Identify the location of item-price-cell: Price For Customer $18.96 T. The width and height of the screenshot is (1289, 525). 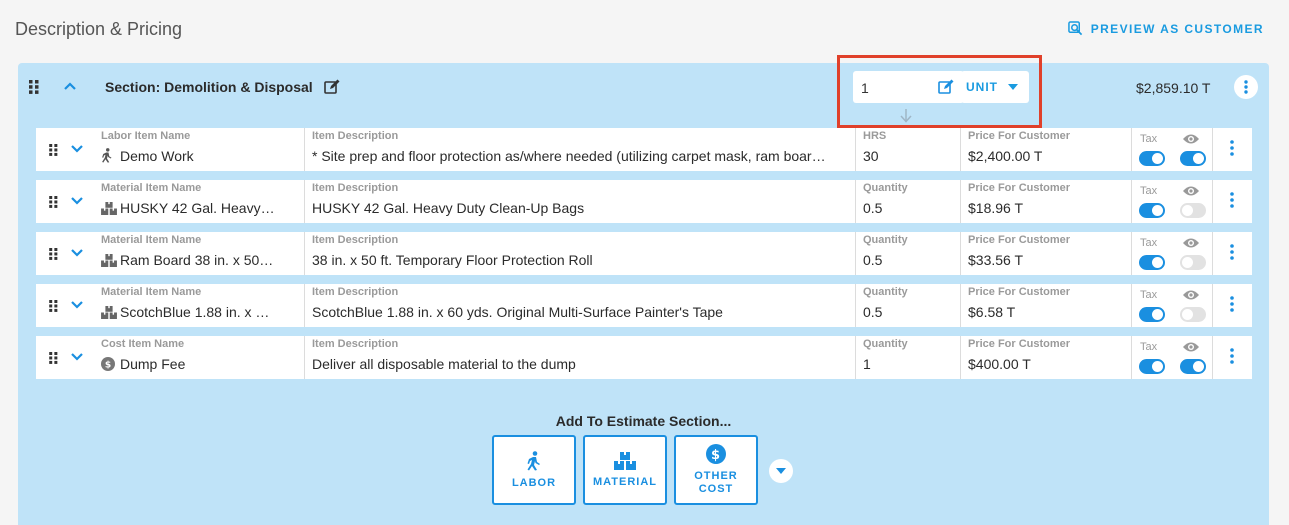
(1045, 201).